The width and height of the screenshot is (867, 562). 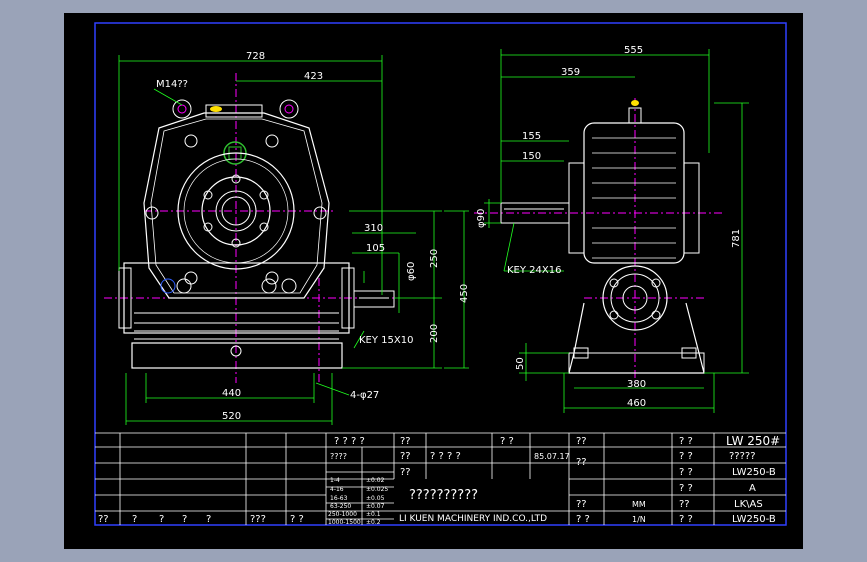 What do you see at coordinates (255, 56) in the screenshot?
I see `dim-728: 728` at bounding box center [255, 56].